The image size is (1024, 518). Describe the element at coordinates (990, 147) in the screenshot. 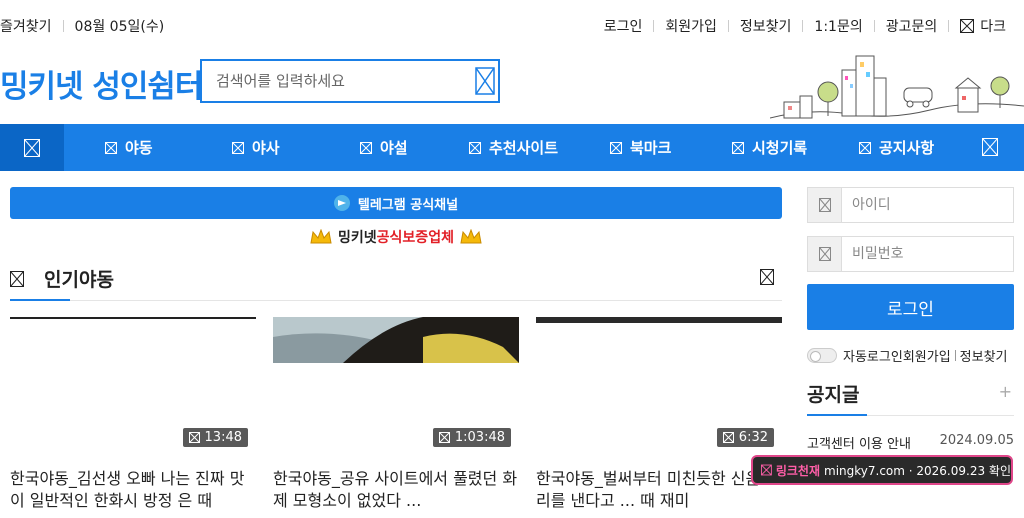

I see `menu-icon` at that location.